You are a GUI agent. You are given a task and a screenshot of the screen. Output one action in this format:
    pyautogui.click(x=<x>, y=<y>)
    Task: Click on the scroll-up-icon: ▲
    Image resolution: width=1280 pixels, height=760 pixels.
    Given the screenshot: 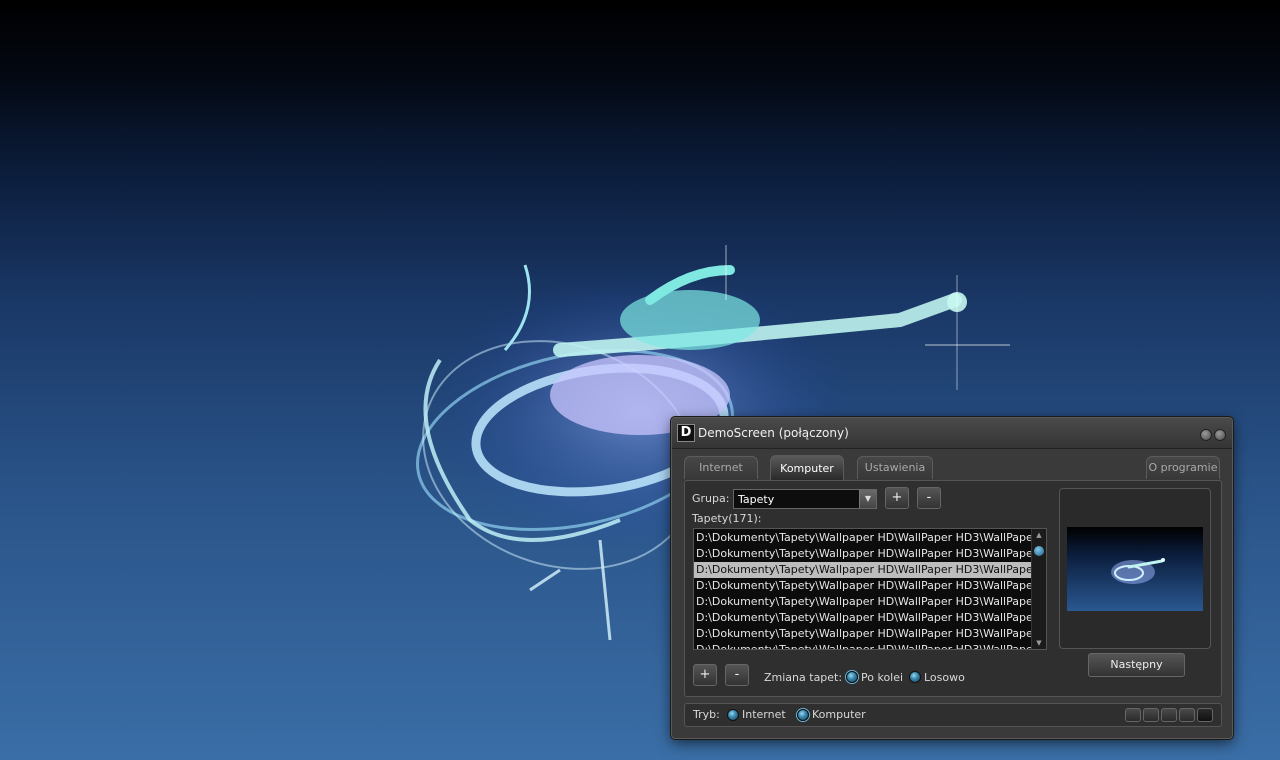 What is the action you would take?
    pyautogui.click(x=1039, y=535)
    